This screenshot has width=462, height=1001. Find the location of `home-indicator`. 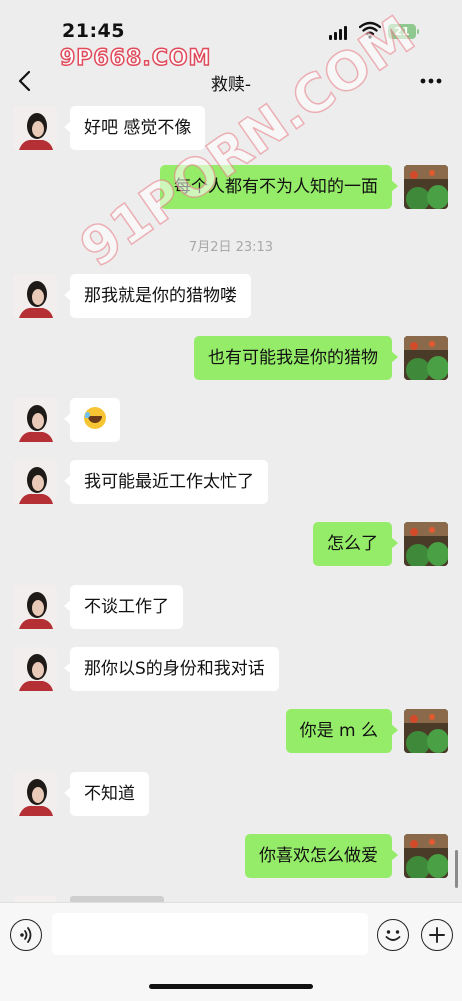

home-indicator is located at coordinates (231, 986).